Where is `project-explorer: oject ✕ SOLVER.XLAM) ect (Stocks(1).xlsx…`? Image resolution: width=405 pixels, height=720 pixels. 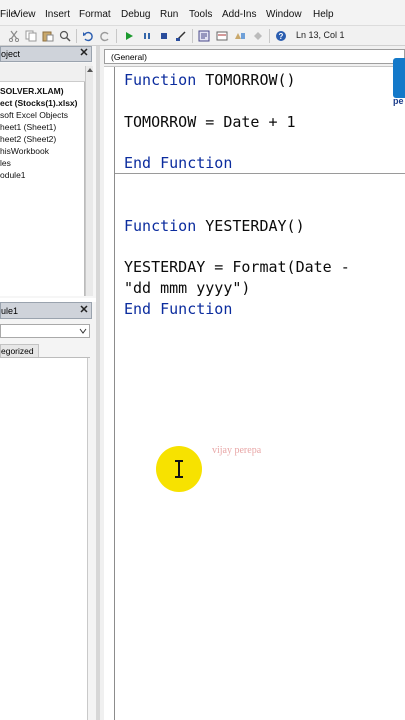 project-explorer: oject ✕ SOLVER.XLAM) ect (Stocks(1).xlsx… is located at coordinates (48, 172).